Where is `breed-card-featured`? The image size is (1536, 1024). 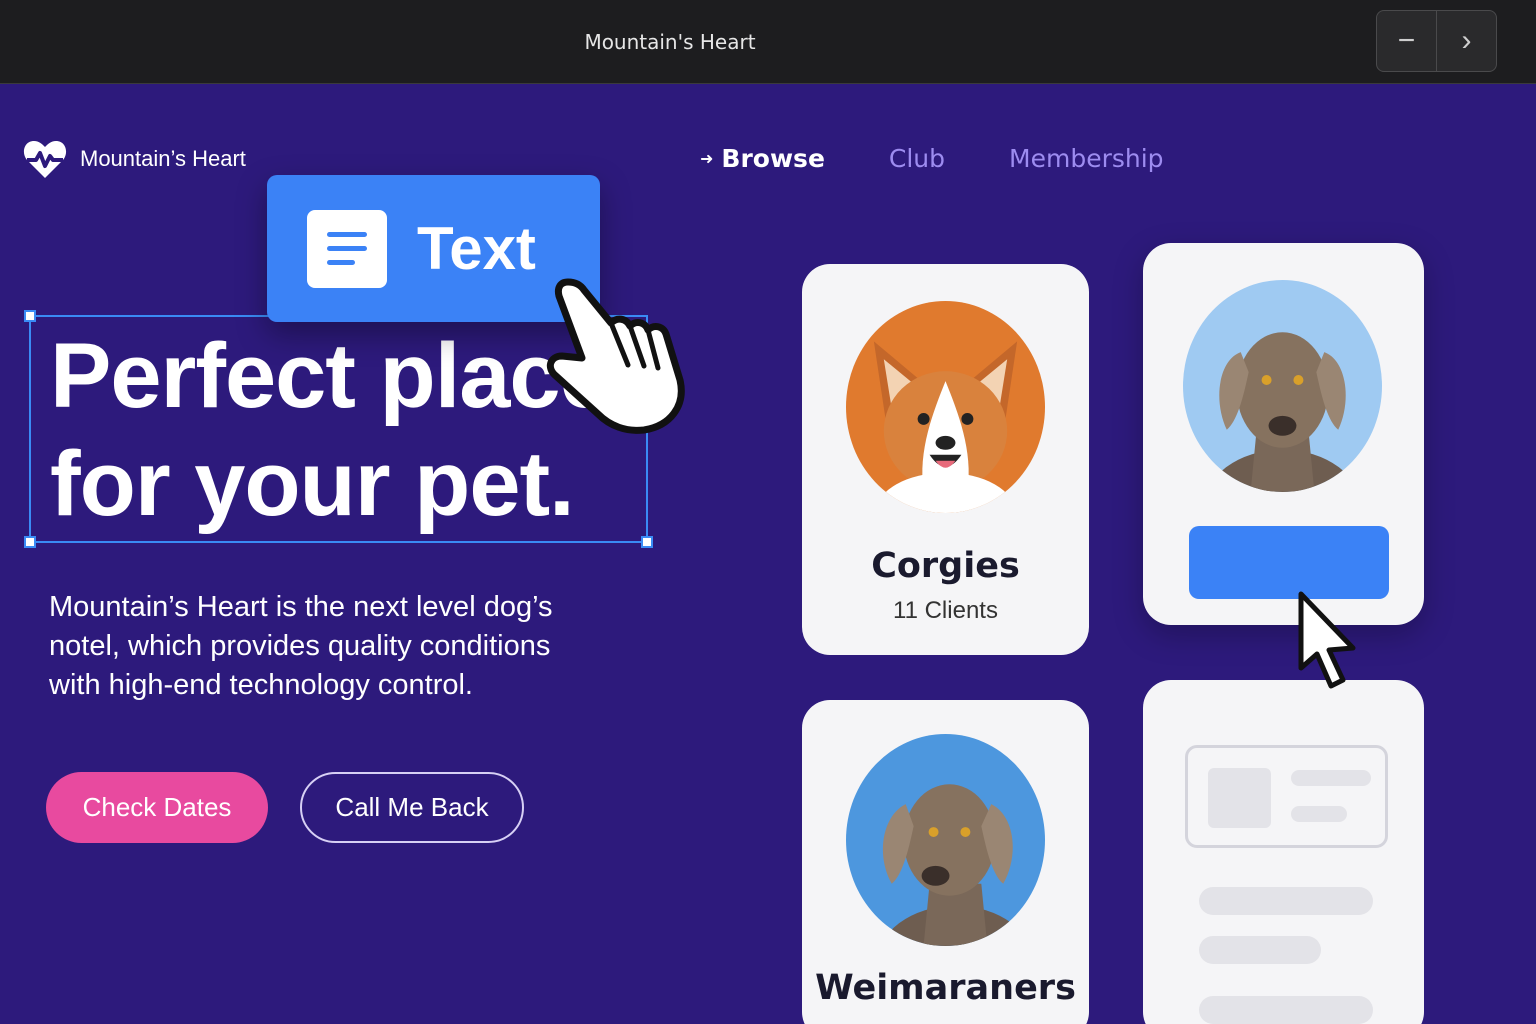 breed-card-featured is located at coordinates (1283, 434).